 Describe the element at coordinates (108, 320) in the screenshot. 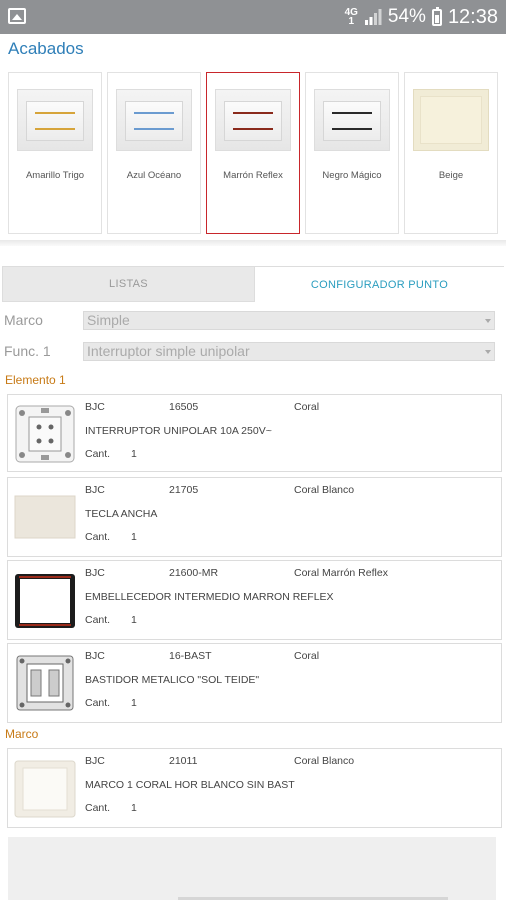

I see `marco-select-value: Simple` at that location.